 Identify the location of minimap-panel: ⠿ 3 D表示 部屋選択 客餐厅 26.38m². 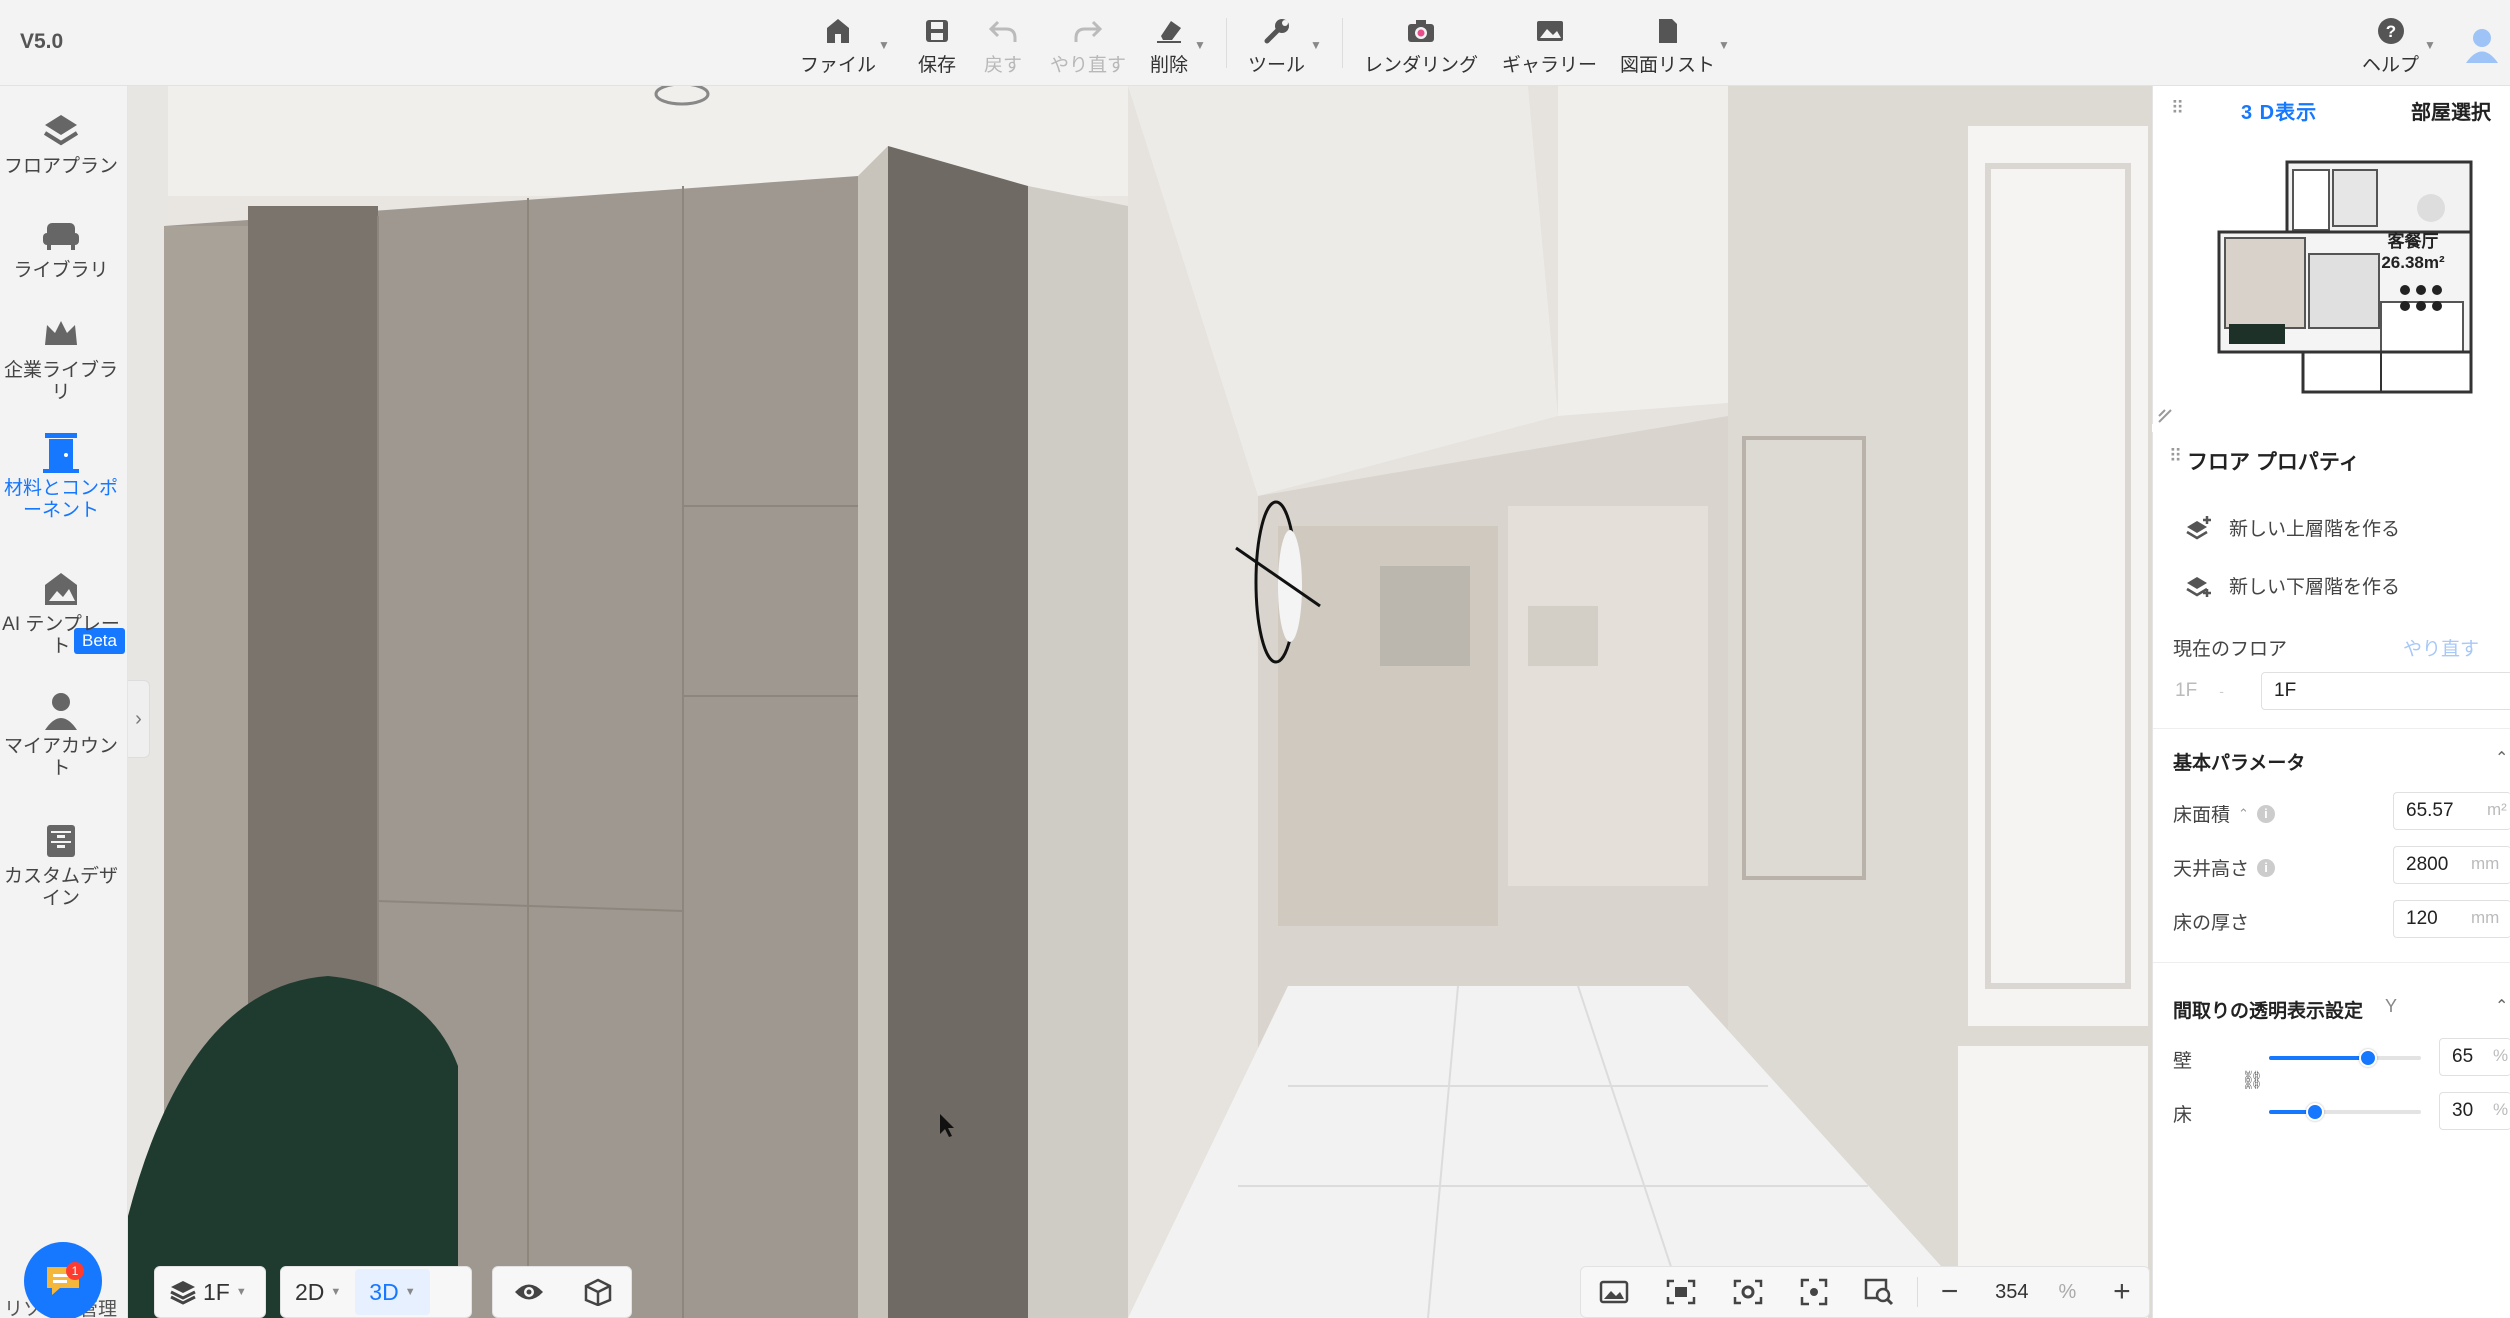
(2331, 255).